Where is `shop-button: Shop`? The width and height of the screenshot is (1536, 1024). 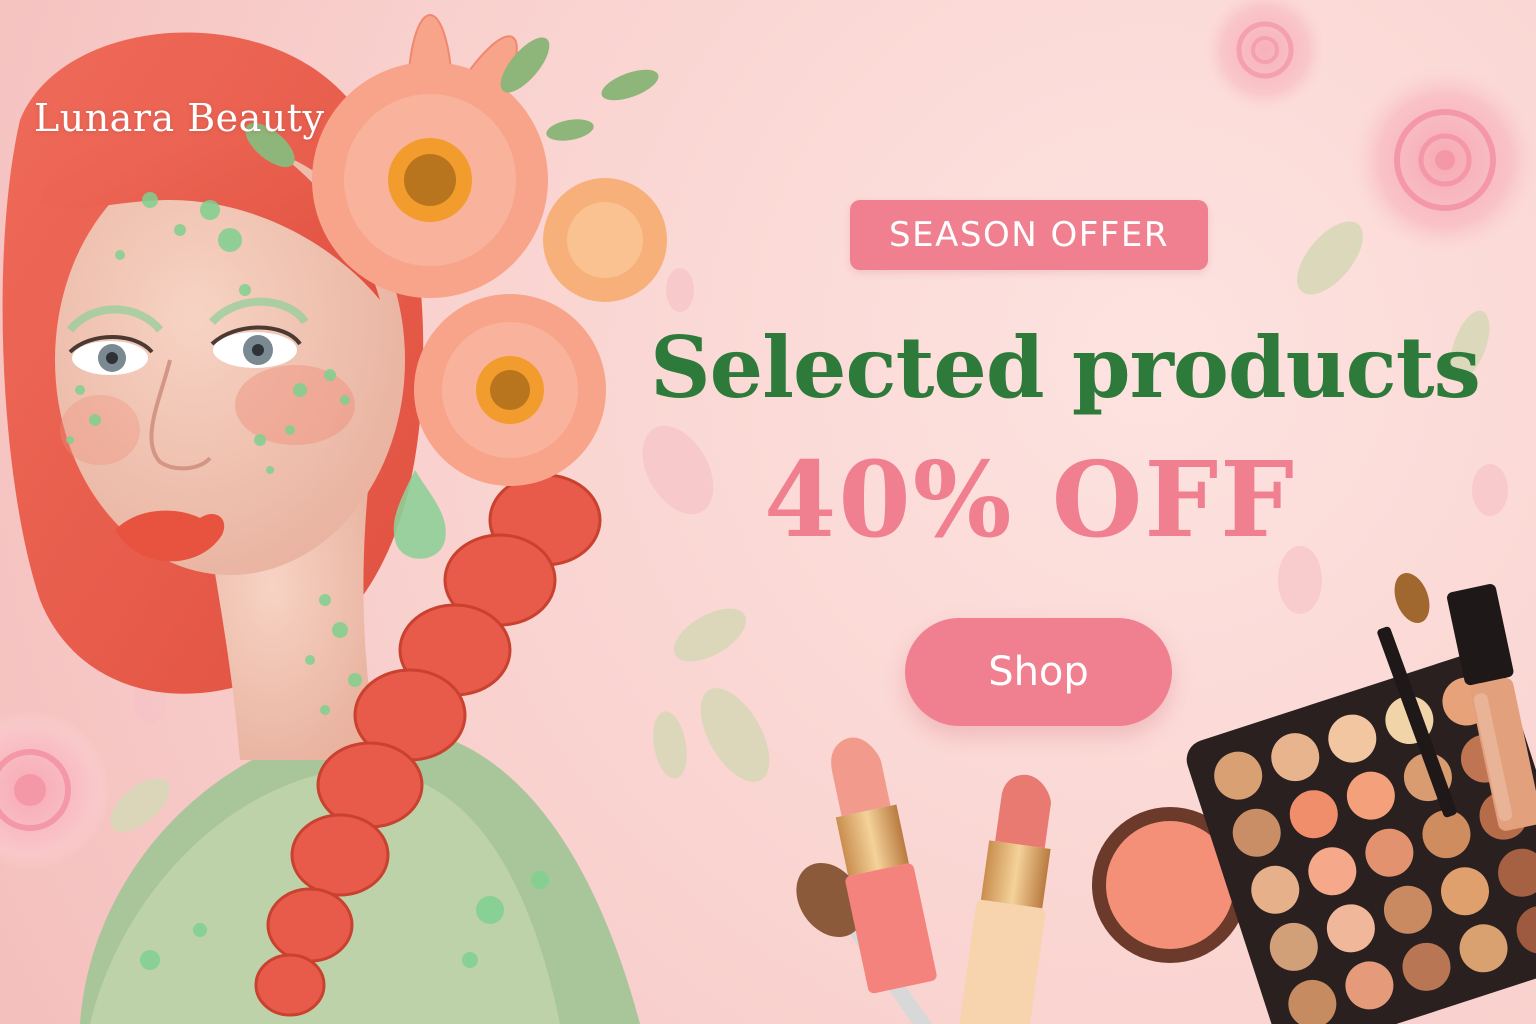
shop-button: Shop is located at coordinates (1038, 672).